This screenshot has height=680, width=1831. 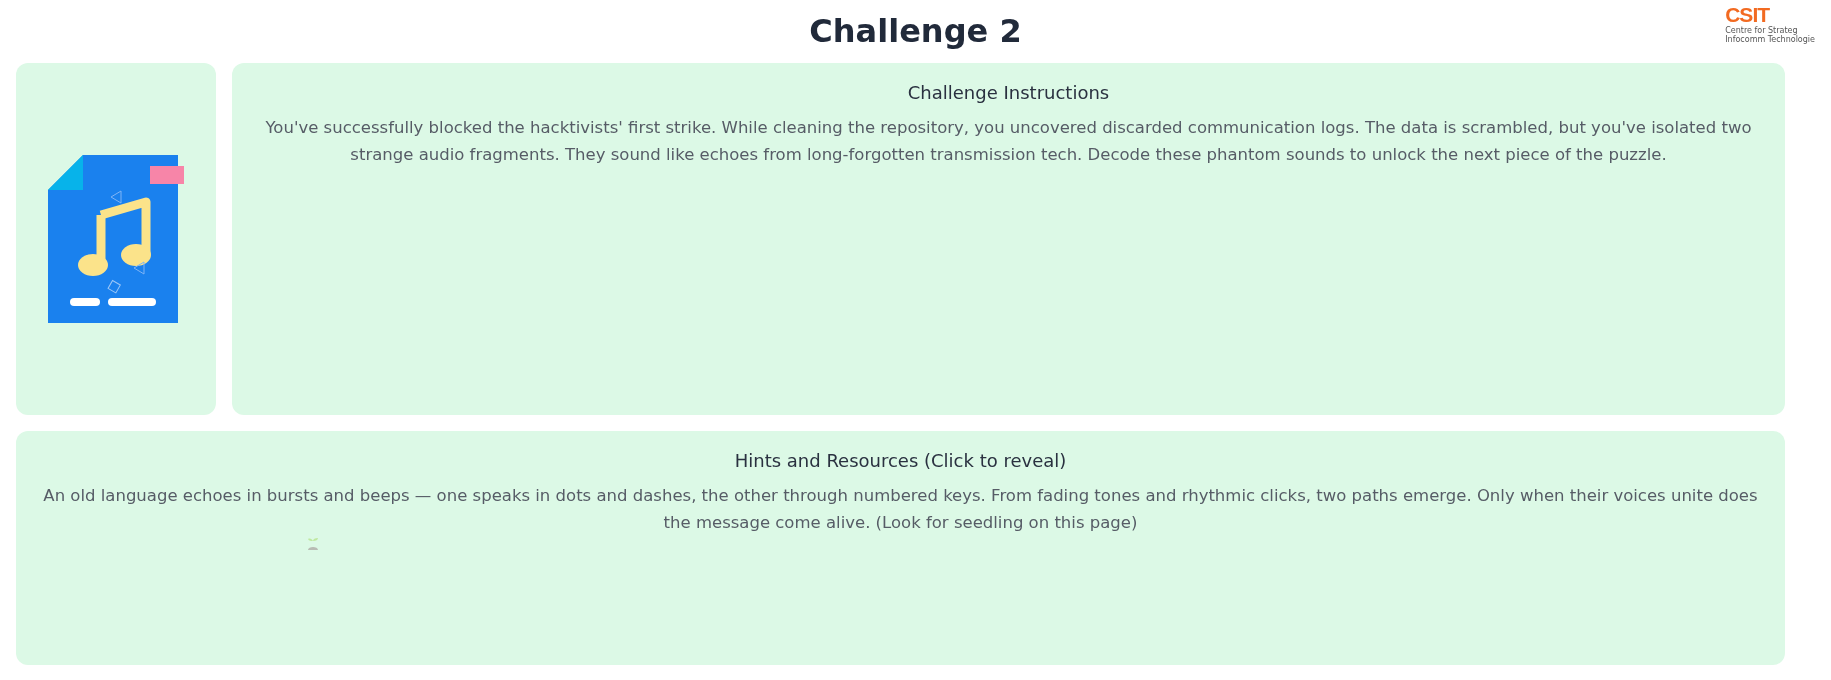 I want to click on seedling-icon, so click(x=313, y=543).